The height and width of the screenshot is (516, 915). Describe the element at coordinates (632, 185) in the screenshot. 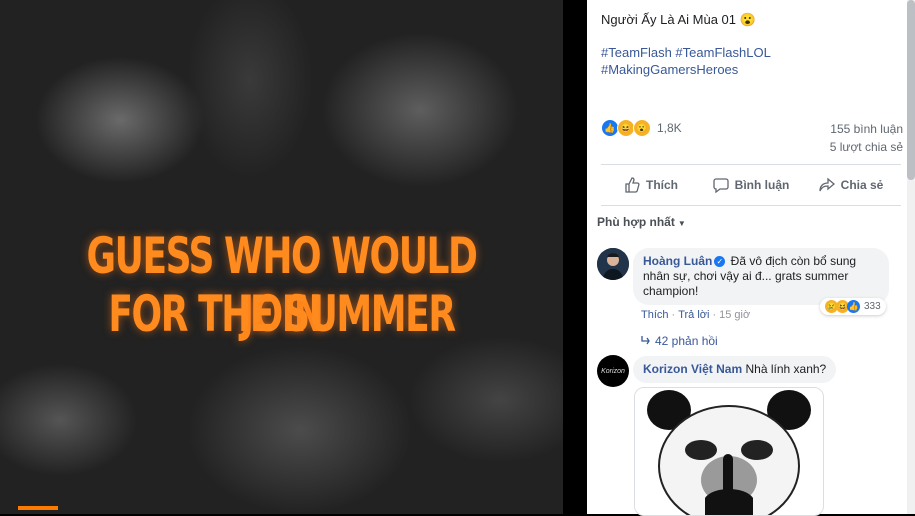

I see `thumbs-up-icon` at that location.